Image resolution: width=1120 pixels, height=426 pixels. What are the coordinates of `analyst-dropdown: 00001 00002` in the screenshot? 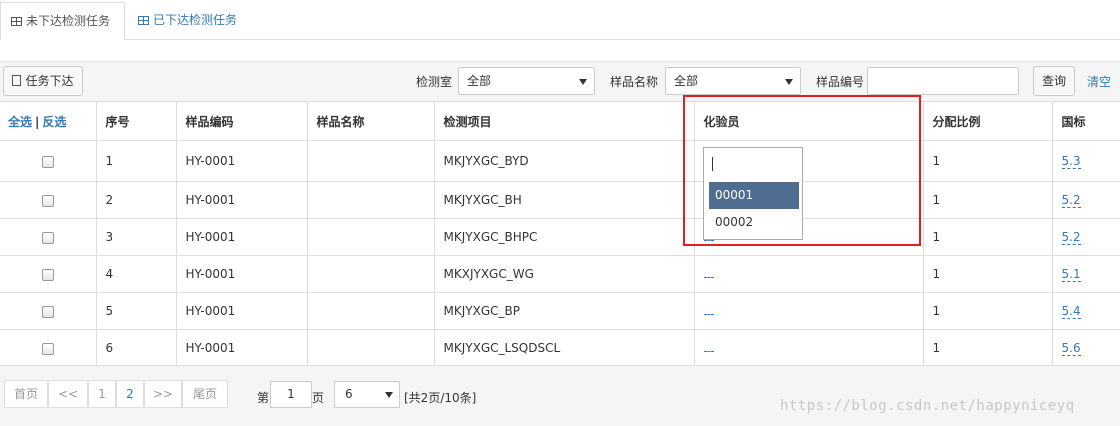 It's located at (753, 193).